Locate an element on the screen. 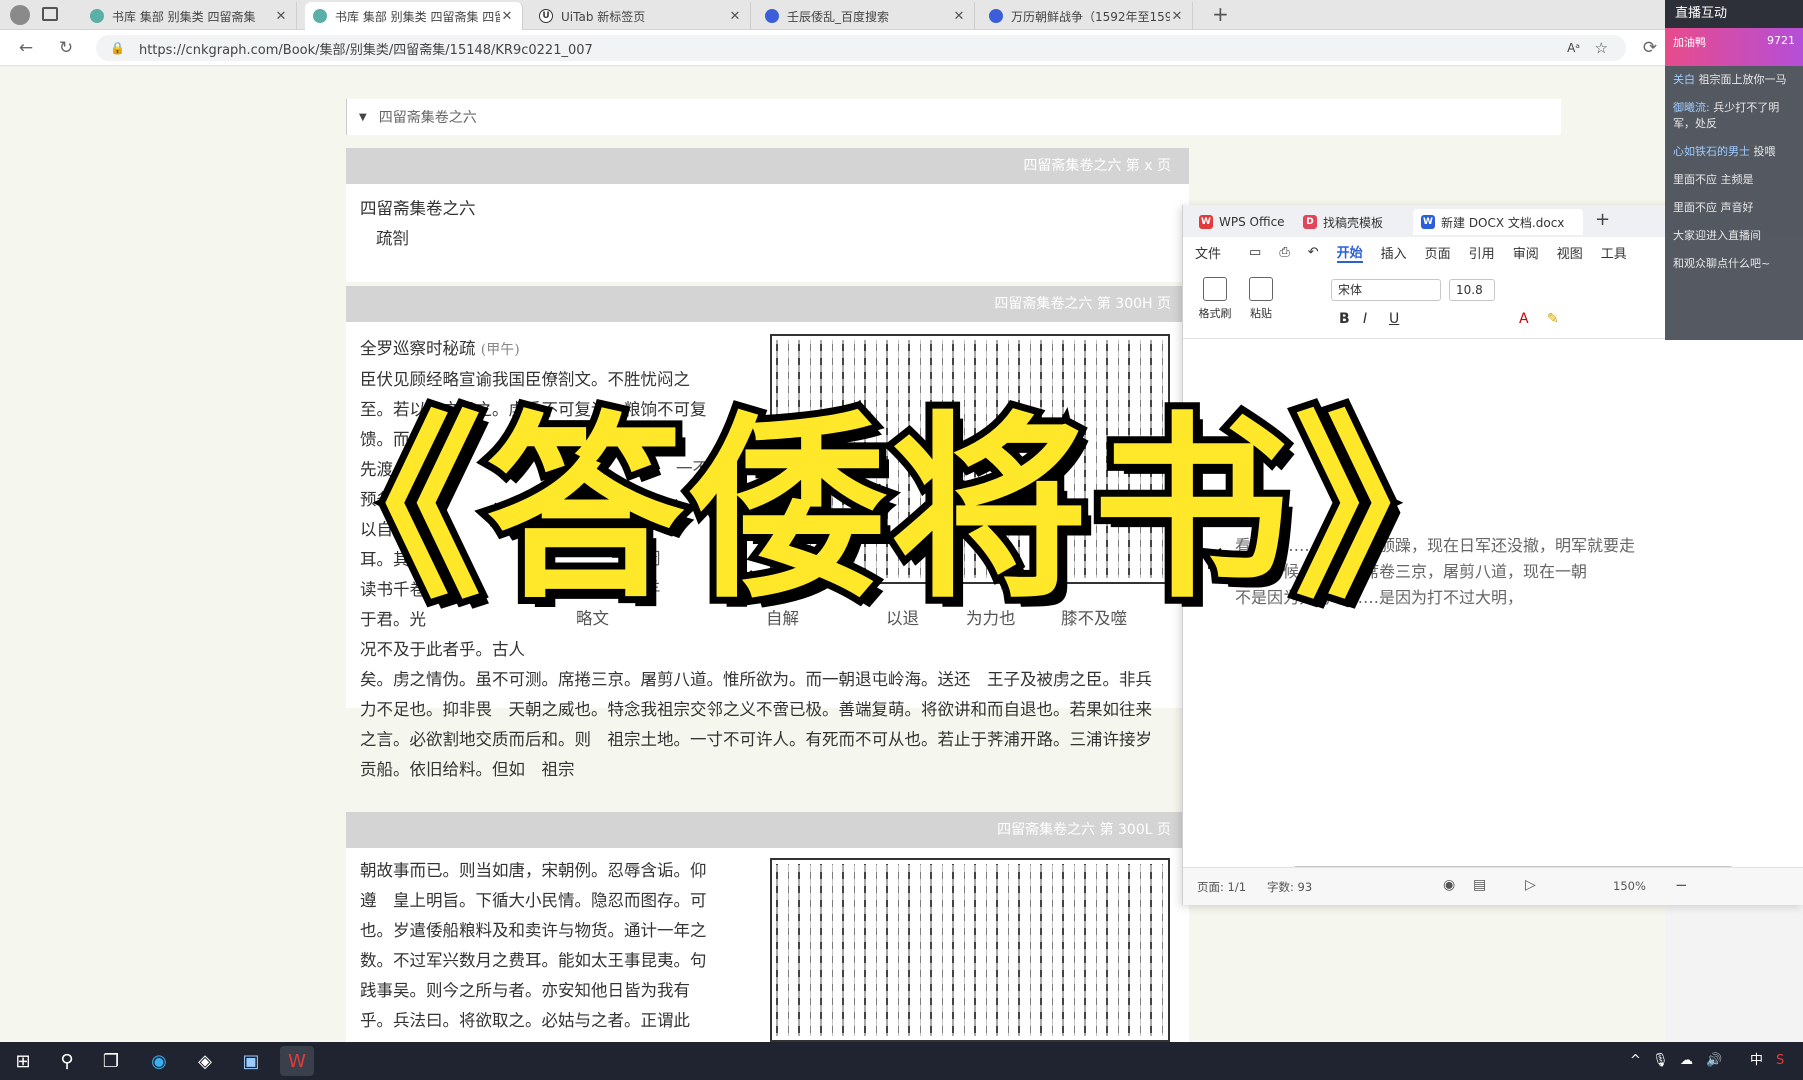 Image resolution: width=1803 pixels, height=1080 pixels. page-count: 页面: 1/1 is located at coordinates (1222, 887).